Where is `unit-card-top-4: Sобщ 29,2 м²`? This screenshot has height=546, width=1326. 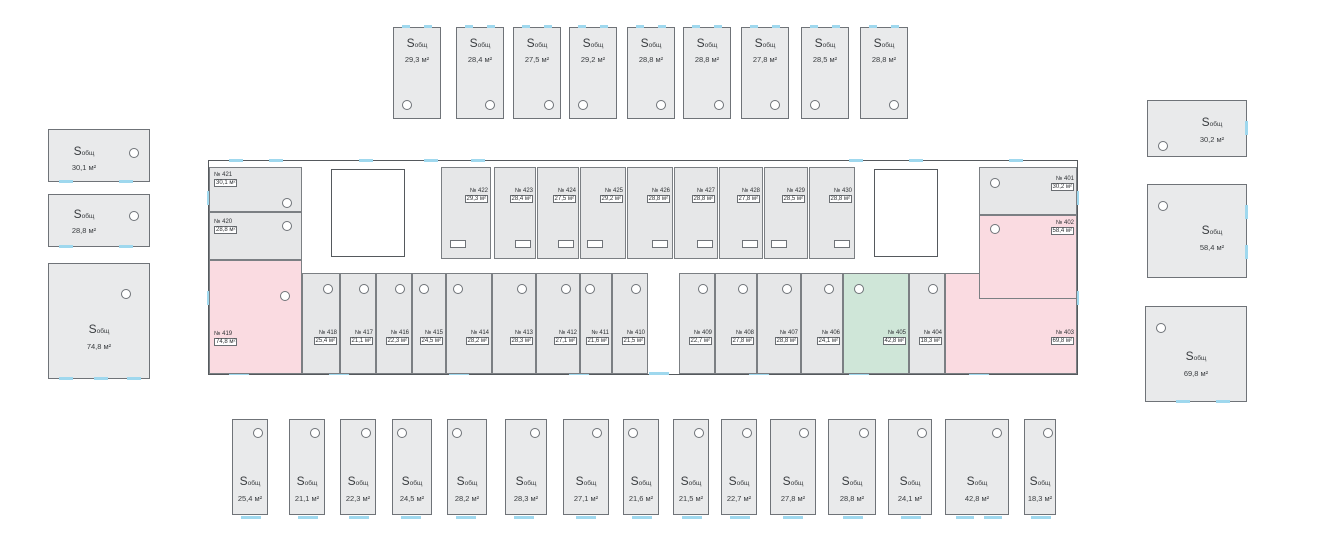 unit-card-top-4: Sобщ 29,2 м² is located at coordinates (593, 72).